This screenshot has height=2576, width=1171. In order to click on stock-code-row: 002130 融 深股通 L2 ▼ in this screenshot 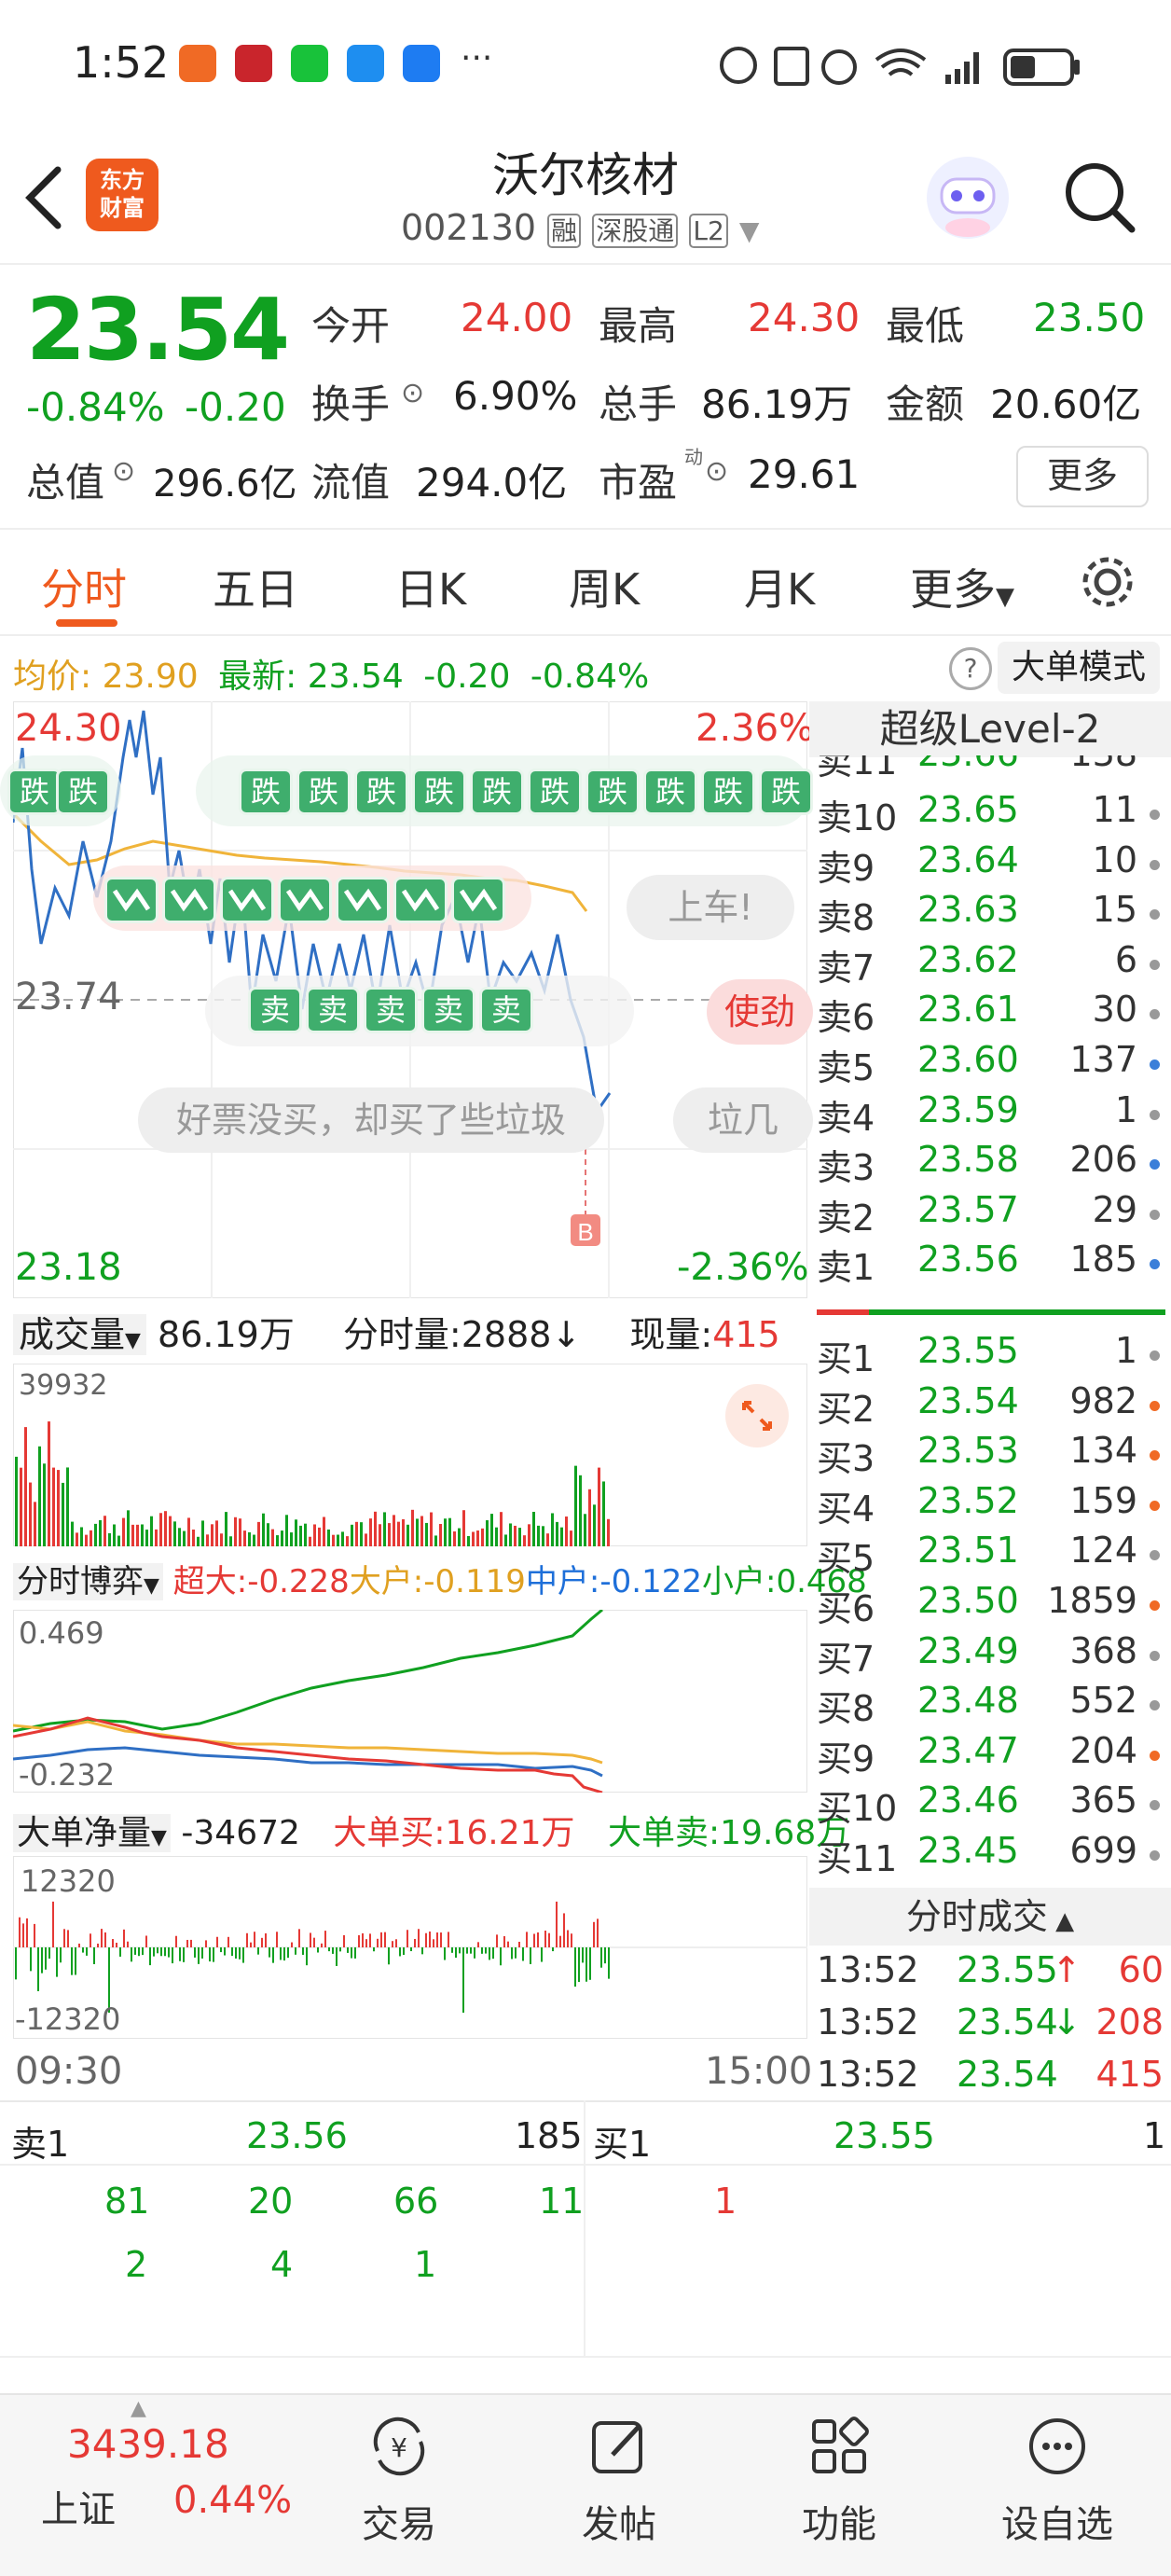, I will do `click(580, 227)`.